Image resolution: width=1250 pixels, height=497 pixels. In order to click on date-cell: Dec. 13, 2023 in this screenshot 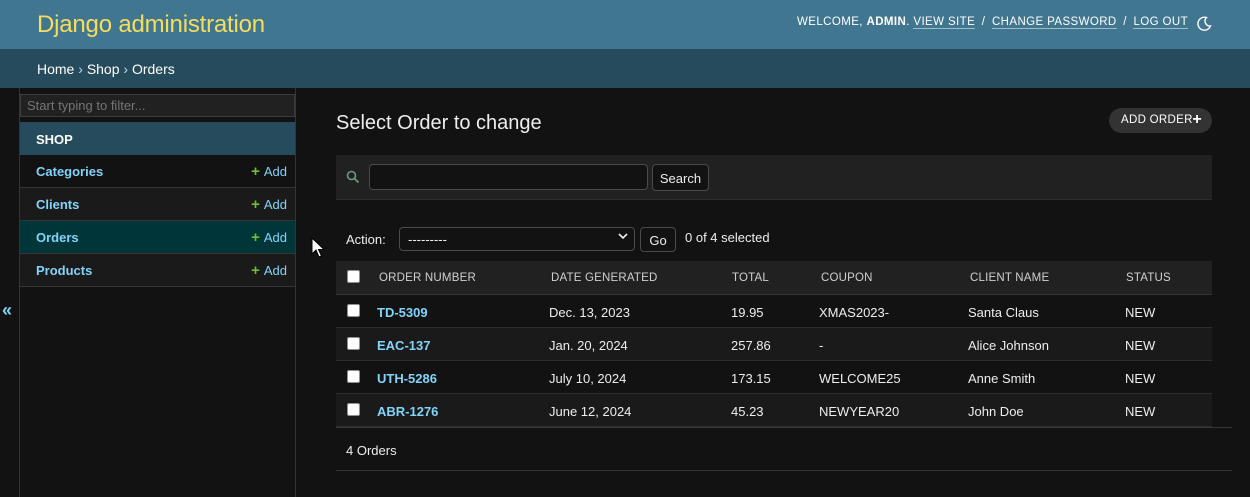, I will do `click(589, 312)`.